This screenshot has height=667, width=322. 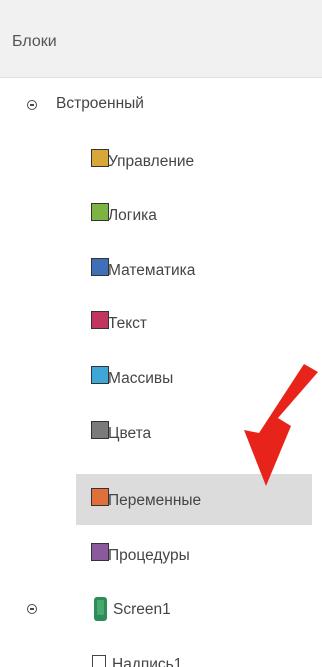 What do you see at coordinates (100, 375) in the screenshot?
I see `lists-block-icon` at bounding box center [100, 375].